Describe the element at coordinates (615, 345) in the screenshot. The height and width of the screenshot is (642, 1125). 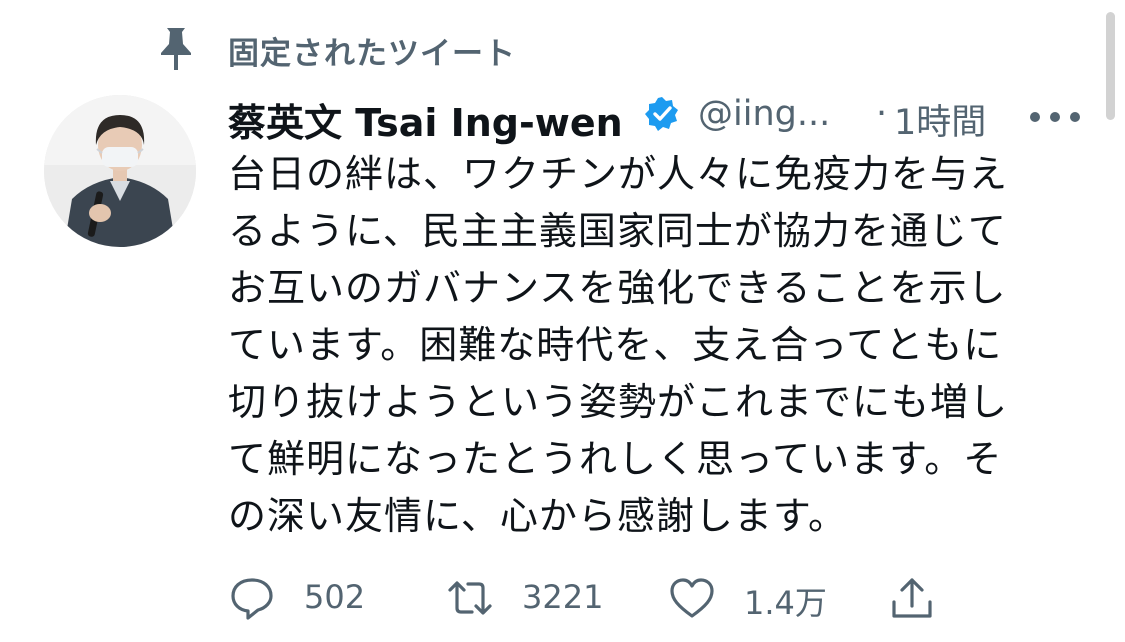
I see `tweet-text-line: ています。困難な時代を、支え合ってともに` at that location.